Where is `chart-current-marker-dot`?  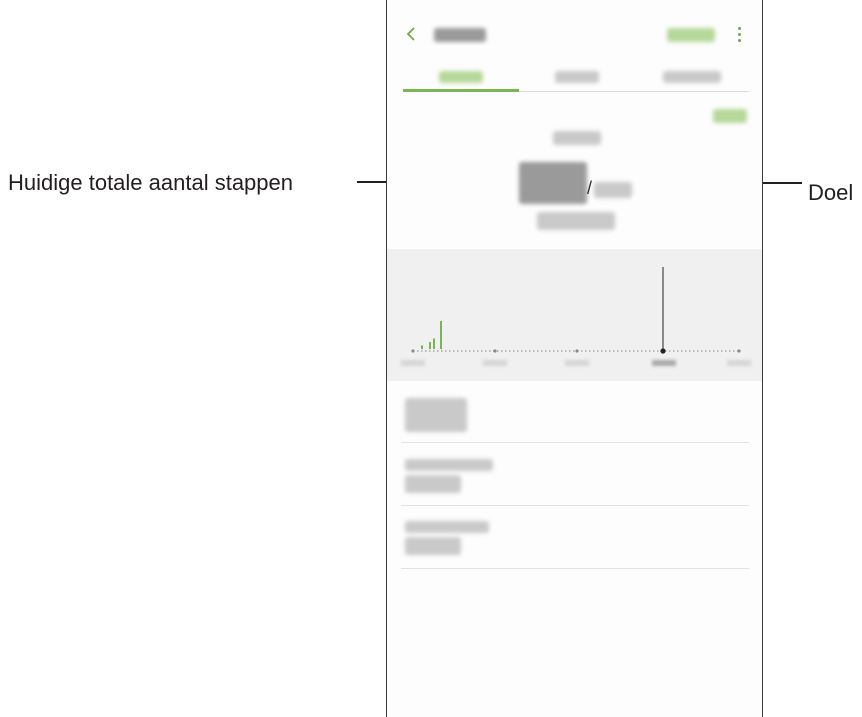
chart-current-marker-dot is located at coordinates (663, 351).